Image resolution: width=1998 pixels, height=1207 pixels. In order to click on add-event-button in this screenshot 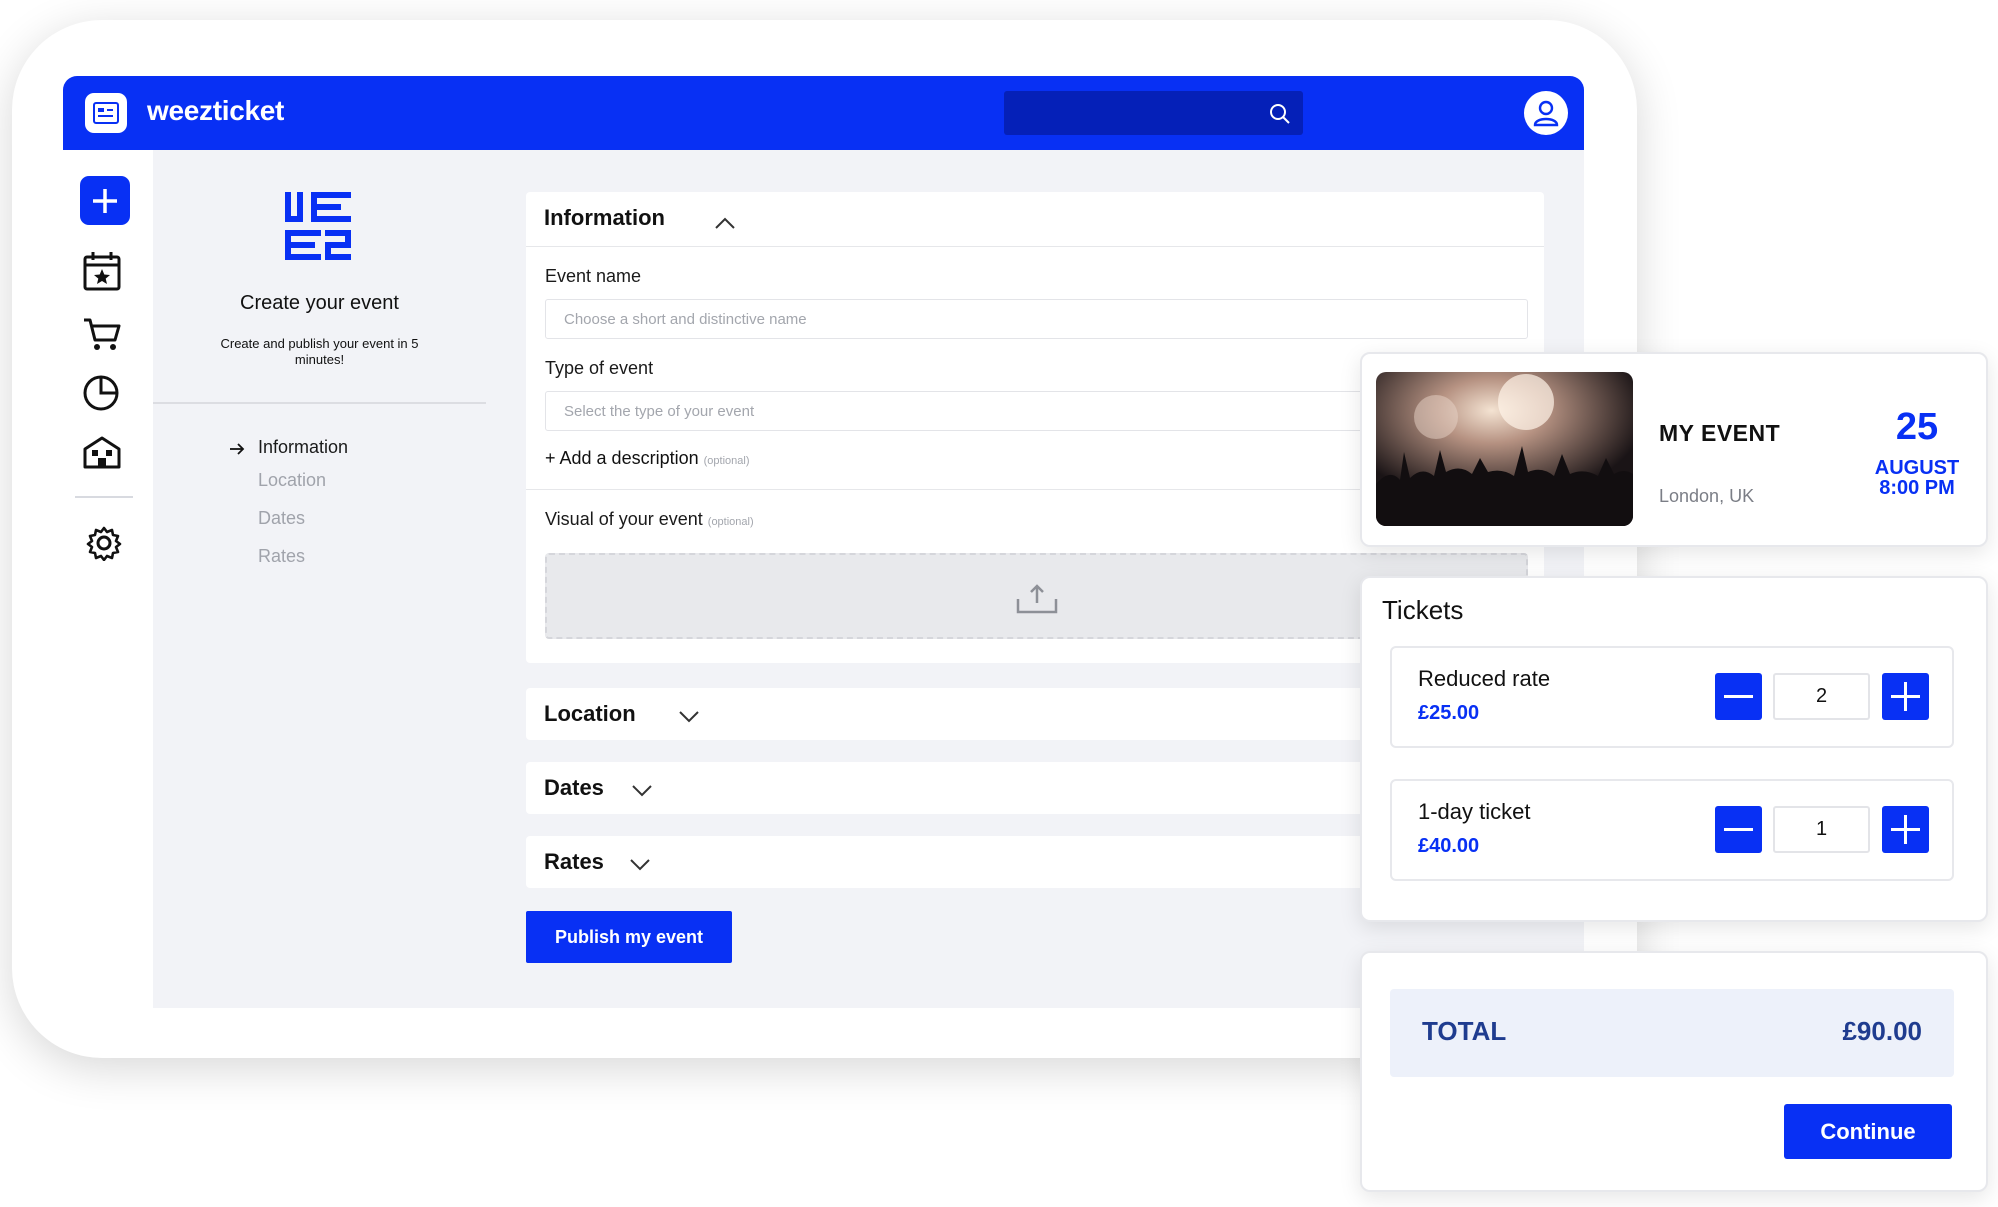, I will do `click(105, 200)`.